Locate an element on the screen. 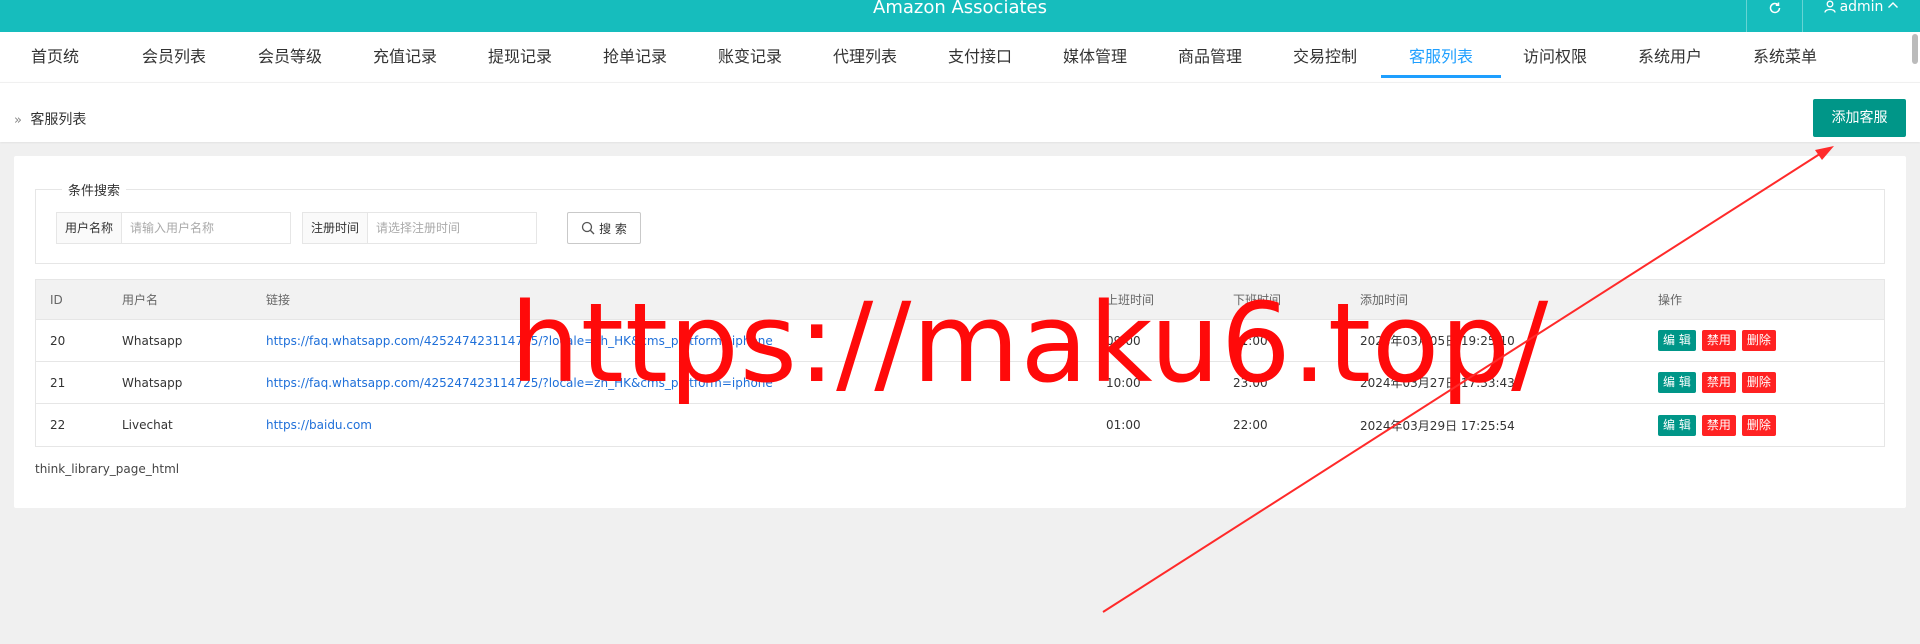 This screenshot has width=1920, height=644. col-start: 上班时间 is located at coordinates (1130, 300).